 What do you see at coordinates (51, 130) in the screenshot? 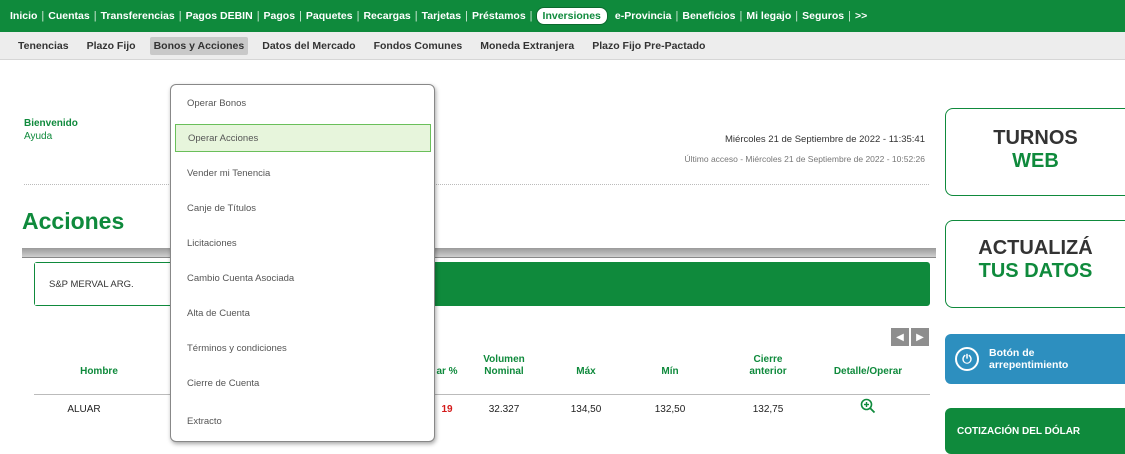
I see `welcome-block: Bienvenido Ayuda` at bounding box center [51, 130].